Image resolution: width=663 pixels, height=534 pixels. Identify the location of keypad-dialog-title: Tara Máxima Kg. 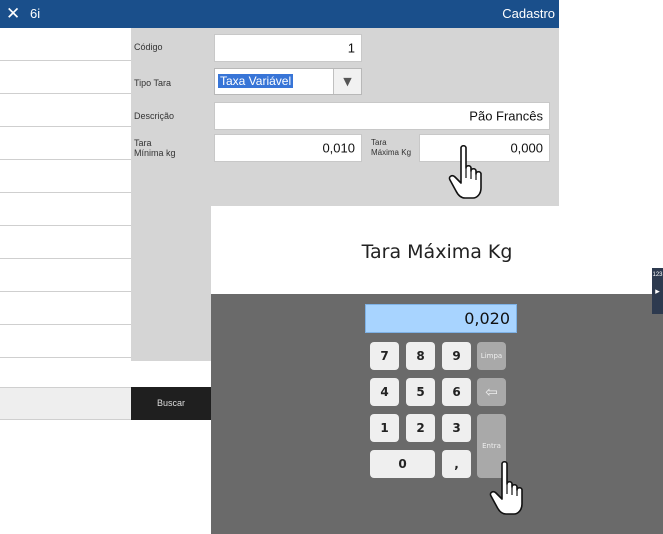
(437, 252).